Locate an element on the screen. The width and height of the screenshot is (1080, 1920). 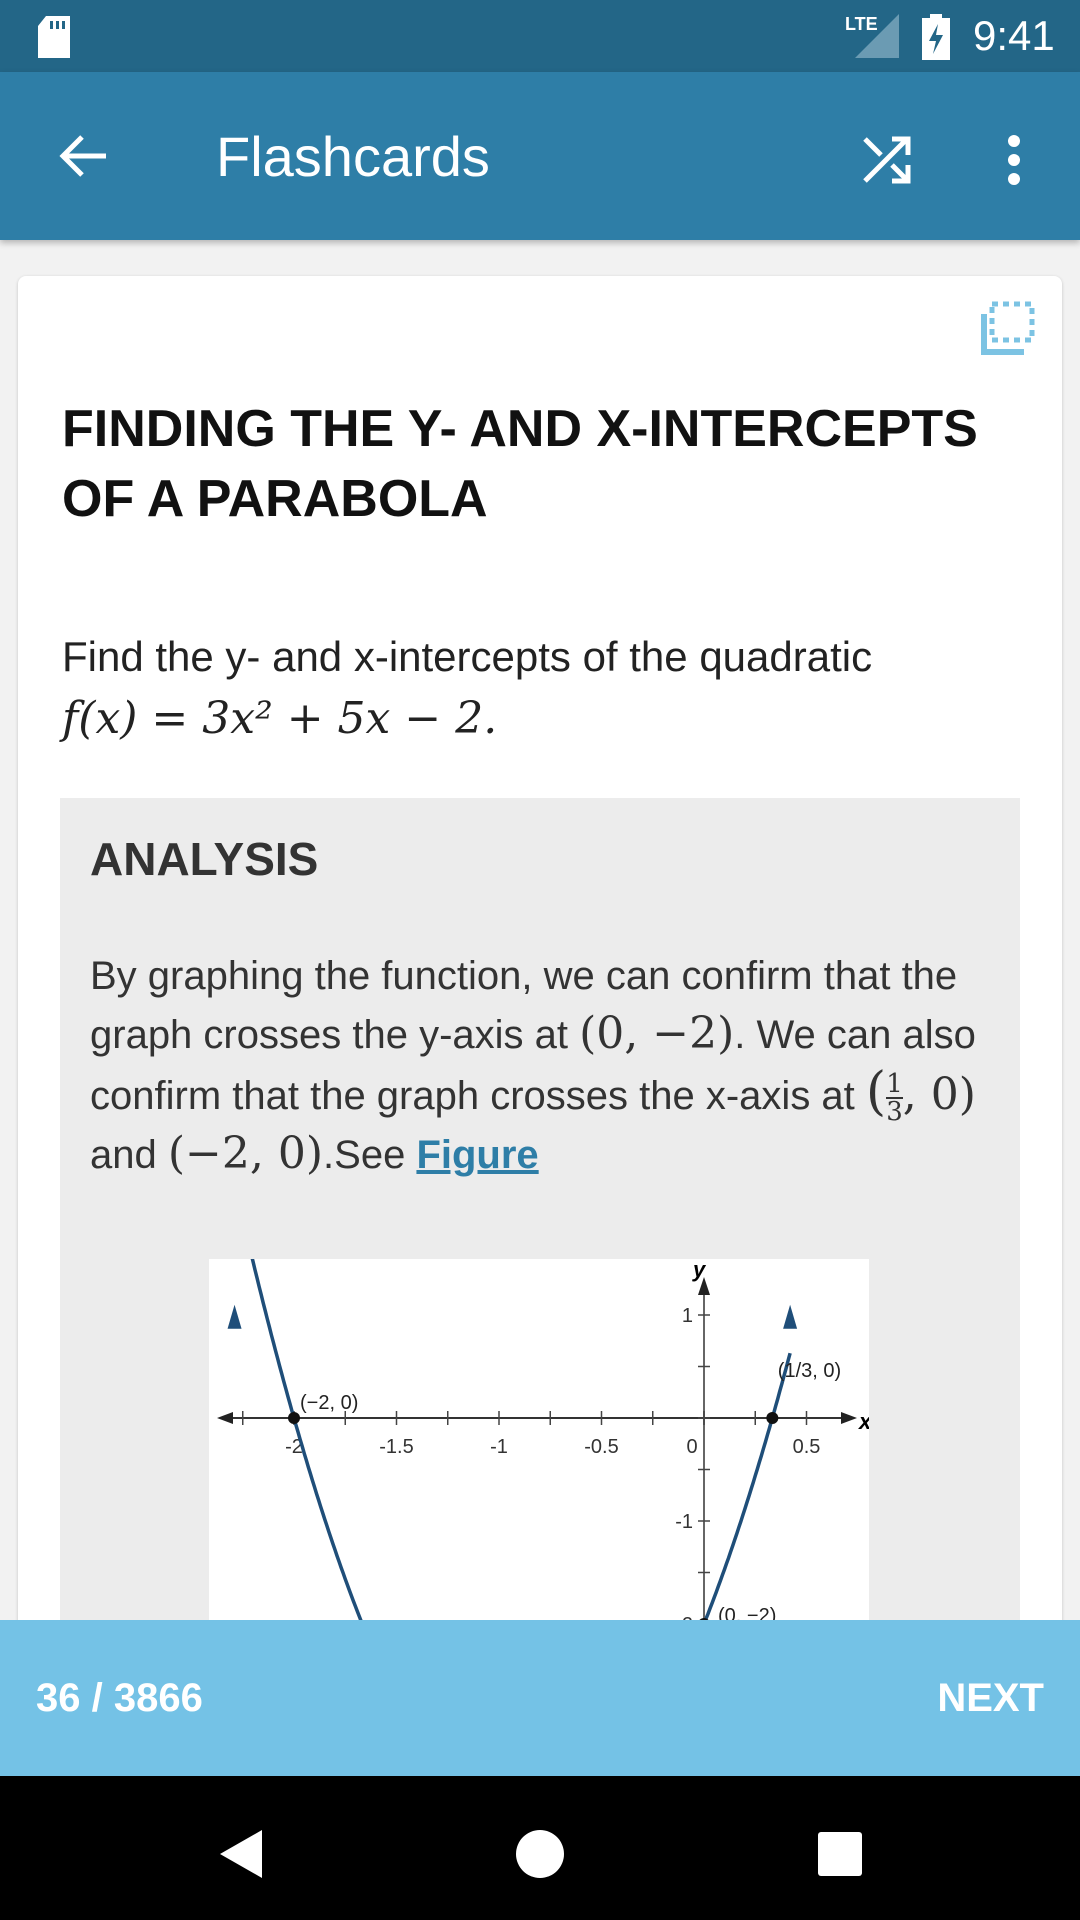
x-tick-label: -1.5 is located at coordinates (396, 1447).